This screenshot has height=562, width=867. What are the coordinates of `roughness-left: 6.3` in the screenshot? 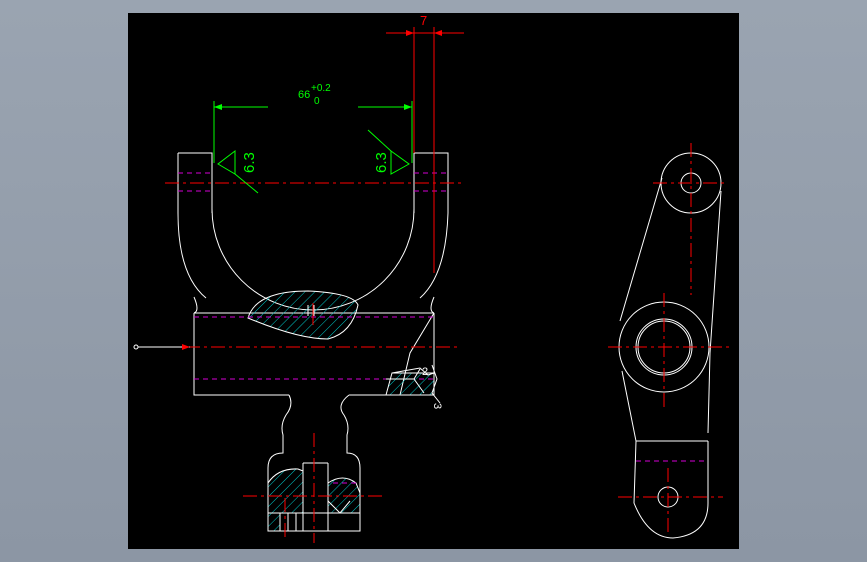 It's located at (249, 162).